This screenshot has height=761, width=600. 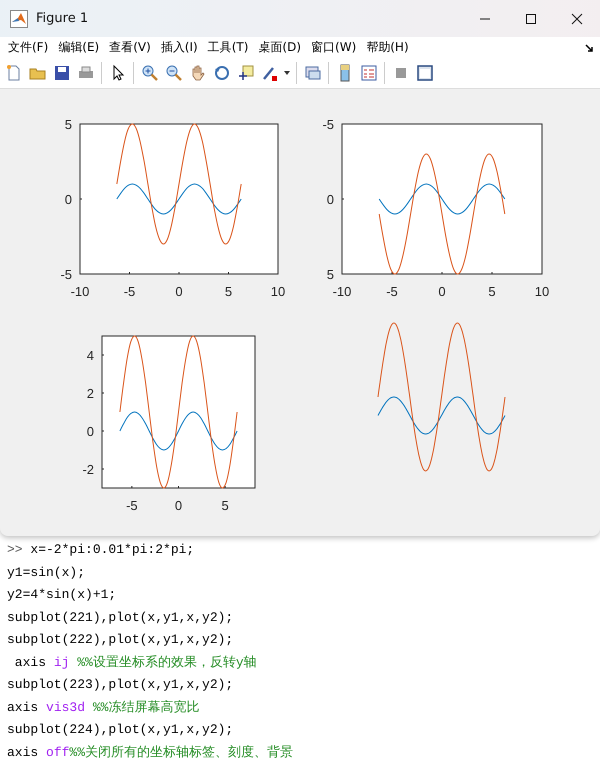 I want to click on code-line: subplot(221),plot(x,y1,x,y2);, so click(x=120, y=617).